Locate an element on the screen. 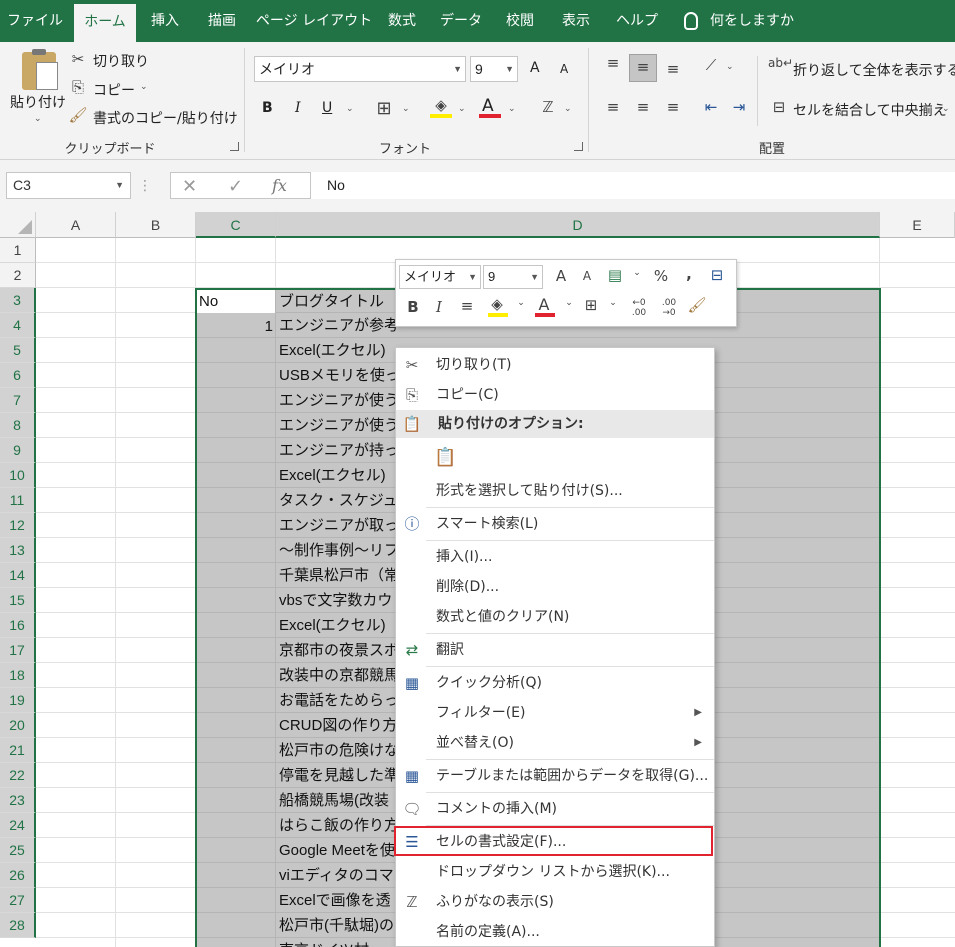  tab-file: ファイル is located at coordinates (35, 21).